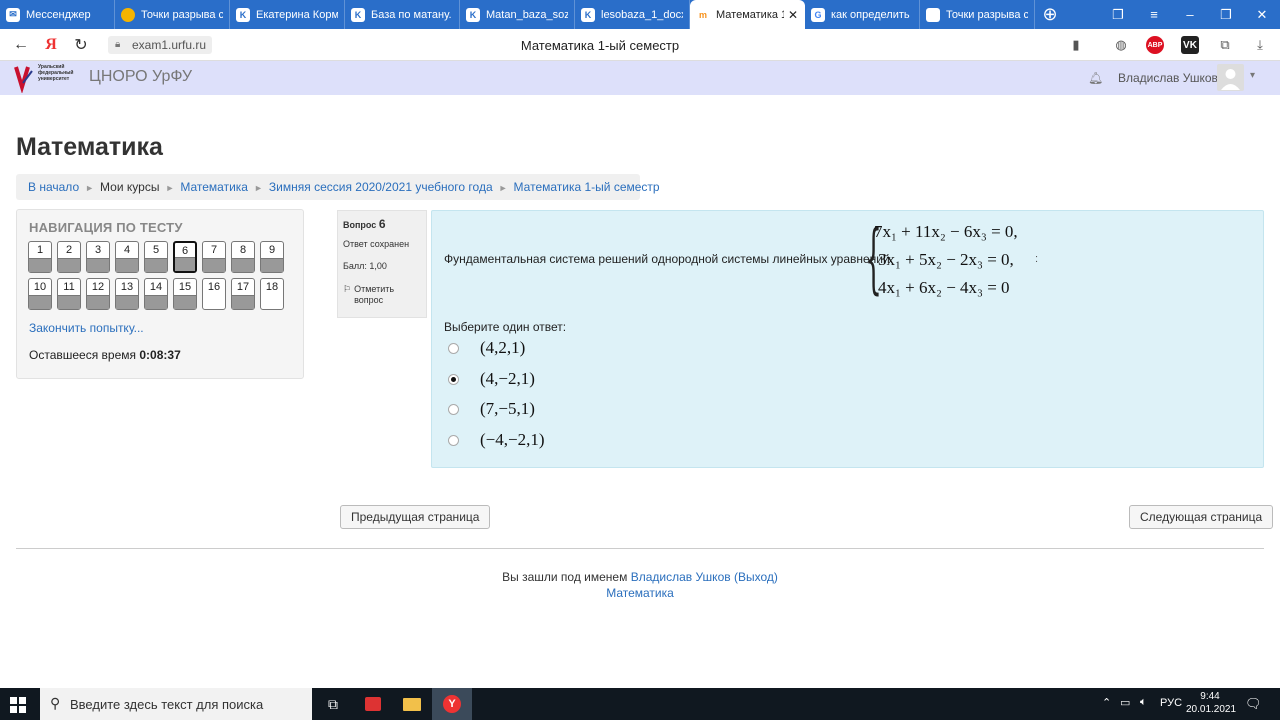 The width and height of the screenshot is (1280, 720). Describe the element at coordinates (69, 294) in the screenshot. I see `question-nav-button: 11` at that location.